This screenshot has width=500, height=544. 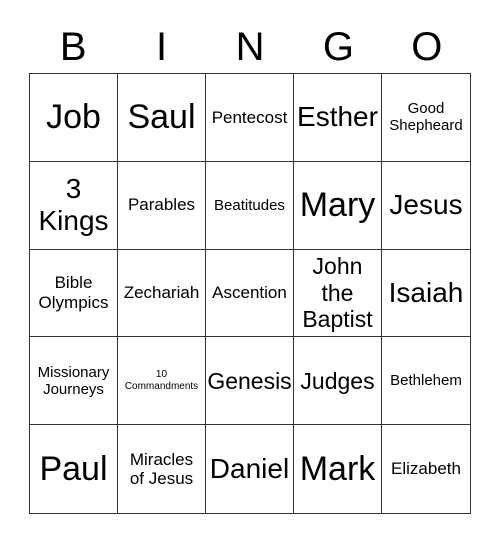 I want to click on bingo-cell: Judges, so click(x=338, y=381).